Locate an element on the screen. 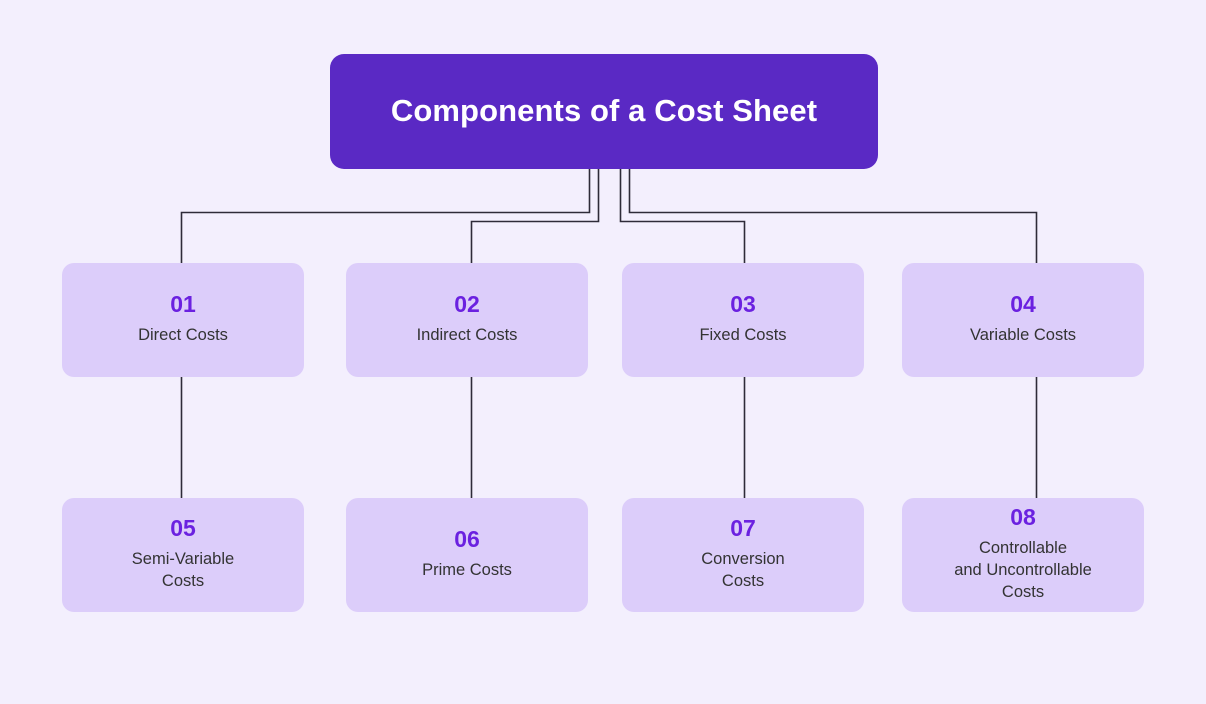 This screenshot has width=1206, height=704. node-number: 05 is located at coordinates (183, 528).